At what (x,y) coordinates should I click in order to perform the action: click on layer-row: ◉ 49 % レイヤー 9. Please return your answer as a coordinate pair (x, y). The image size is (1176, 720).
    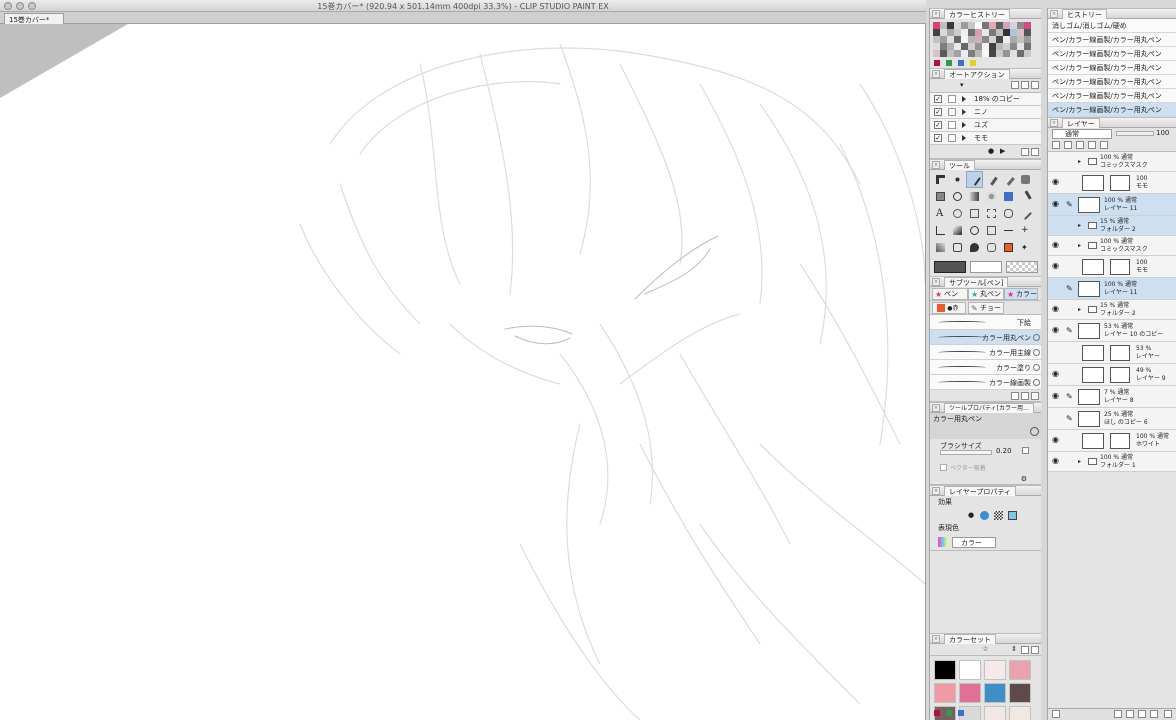
    Looking at the image, I should click on (1112, 375).